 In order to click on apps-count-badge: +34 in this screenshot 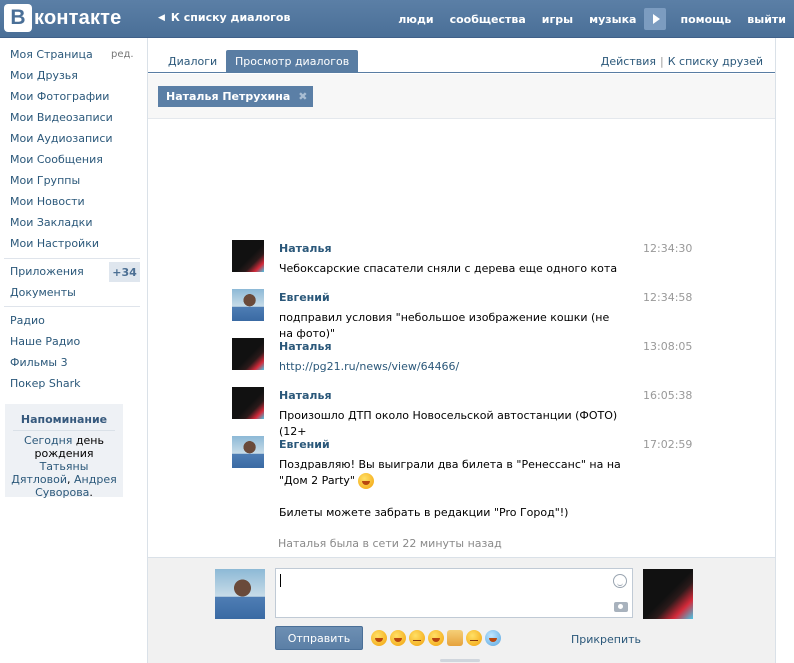, I will do `click(124, 272)`.